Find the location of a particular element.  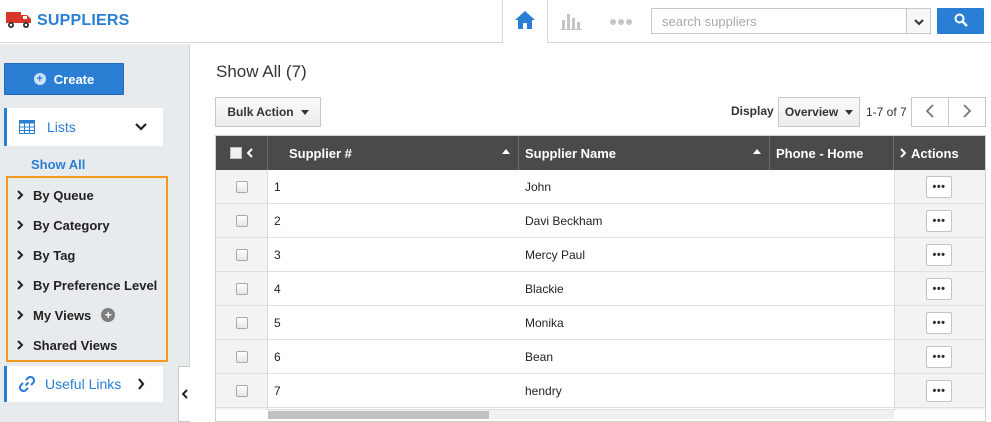

collapse-sidebar-button is located at coordinates (184, 394).